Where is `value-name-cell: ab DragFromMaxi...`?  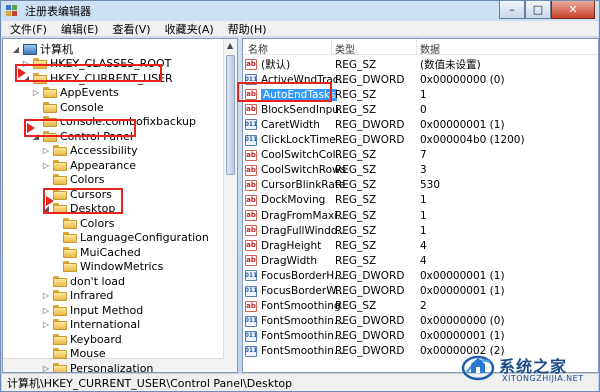
value-name-cell: ab DragFromMaxi... is located at coordinates (296, 216).